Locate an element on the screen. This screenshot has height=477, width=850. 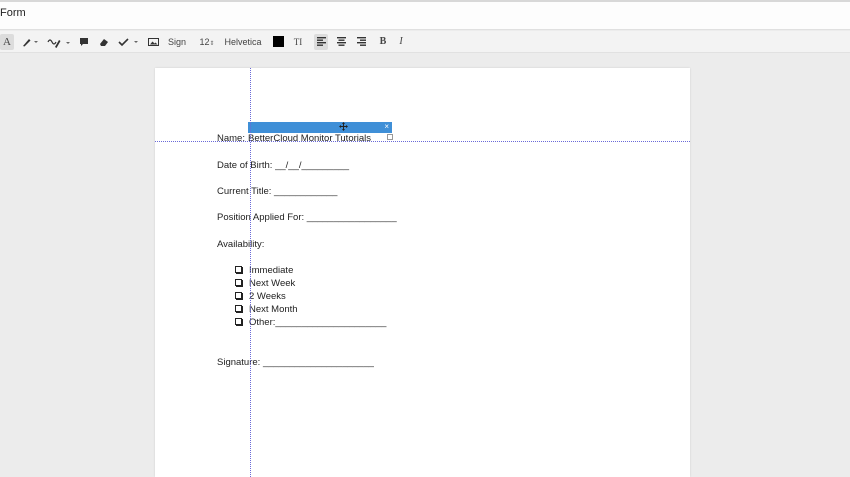
date-of-birth-label: Date of Birth: is located at coordinates (245, 165).